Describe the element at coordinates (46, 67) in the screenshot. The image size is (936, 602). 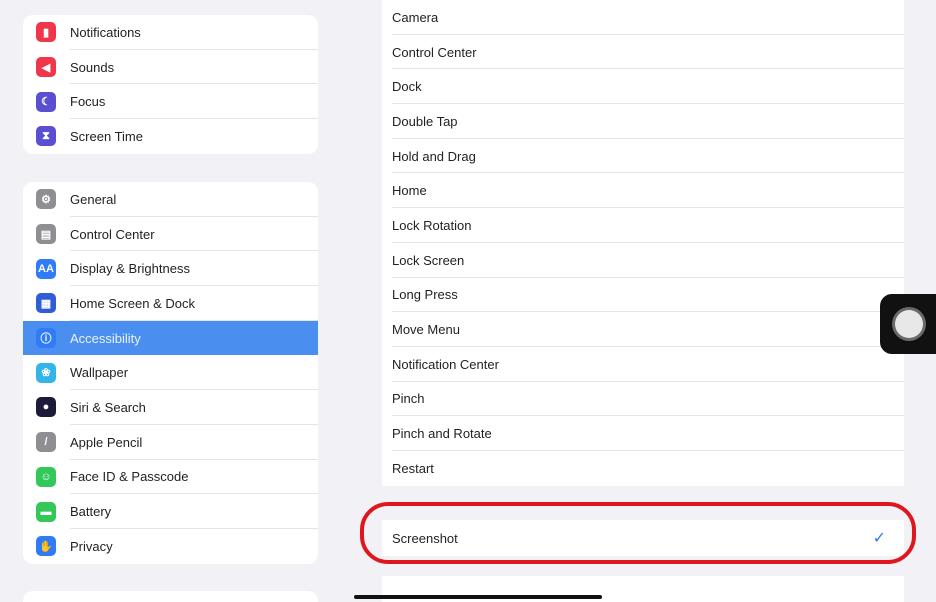
I see `sounds-icon: ◀` at that location.